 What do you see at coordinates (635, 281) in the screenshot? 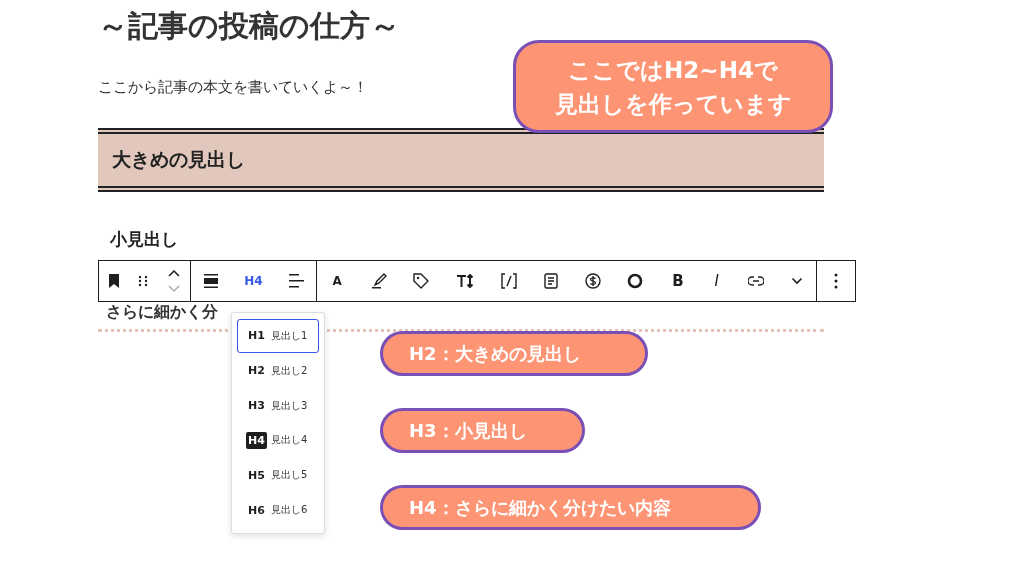
I see `circle-icon` at bounding box center [635, 281].